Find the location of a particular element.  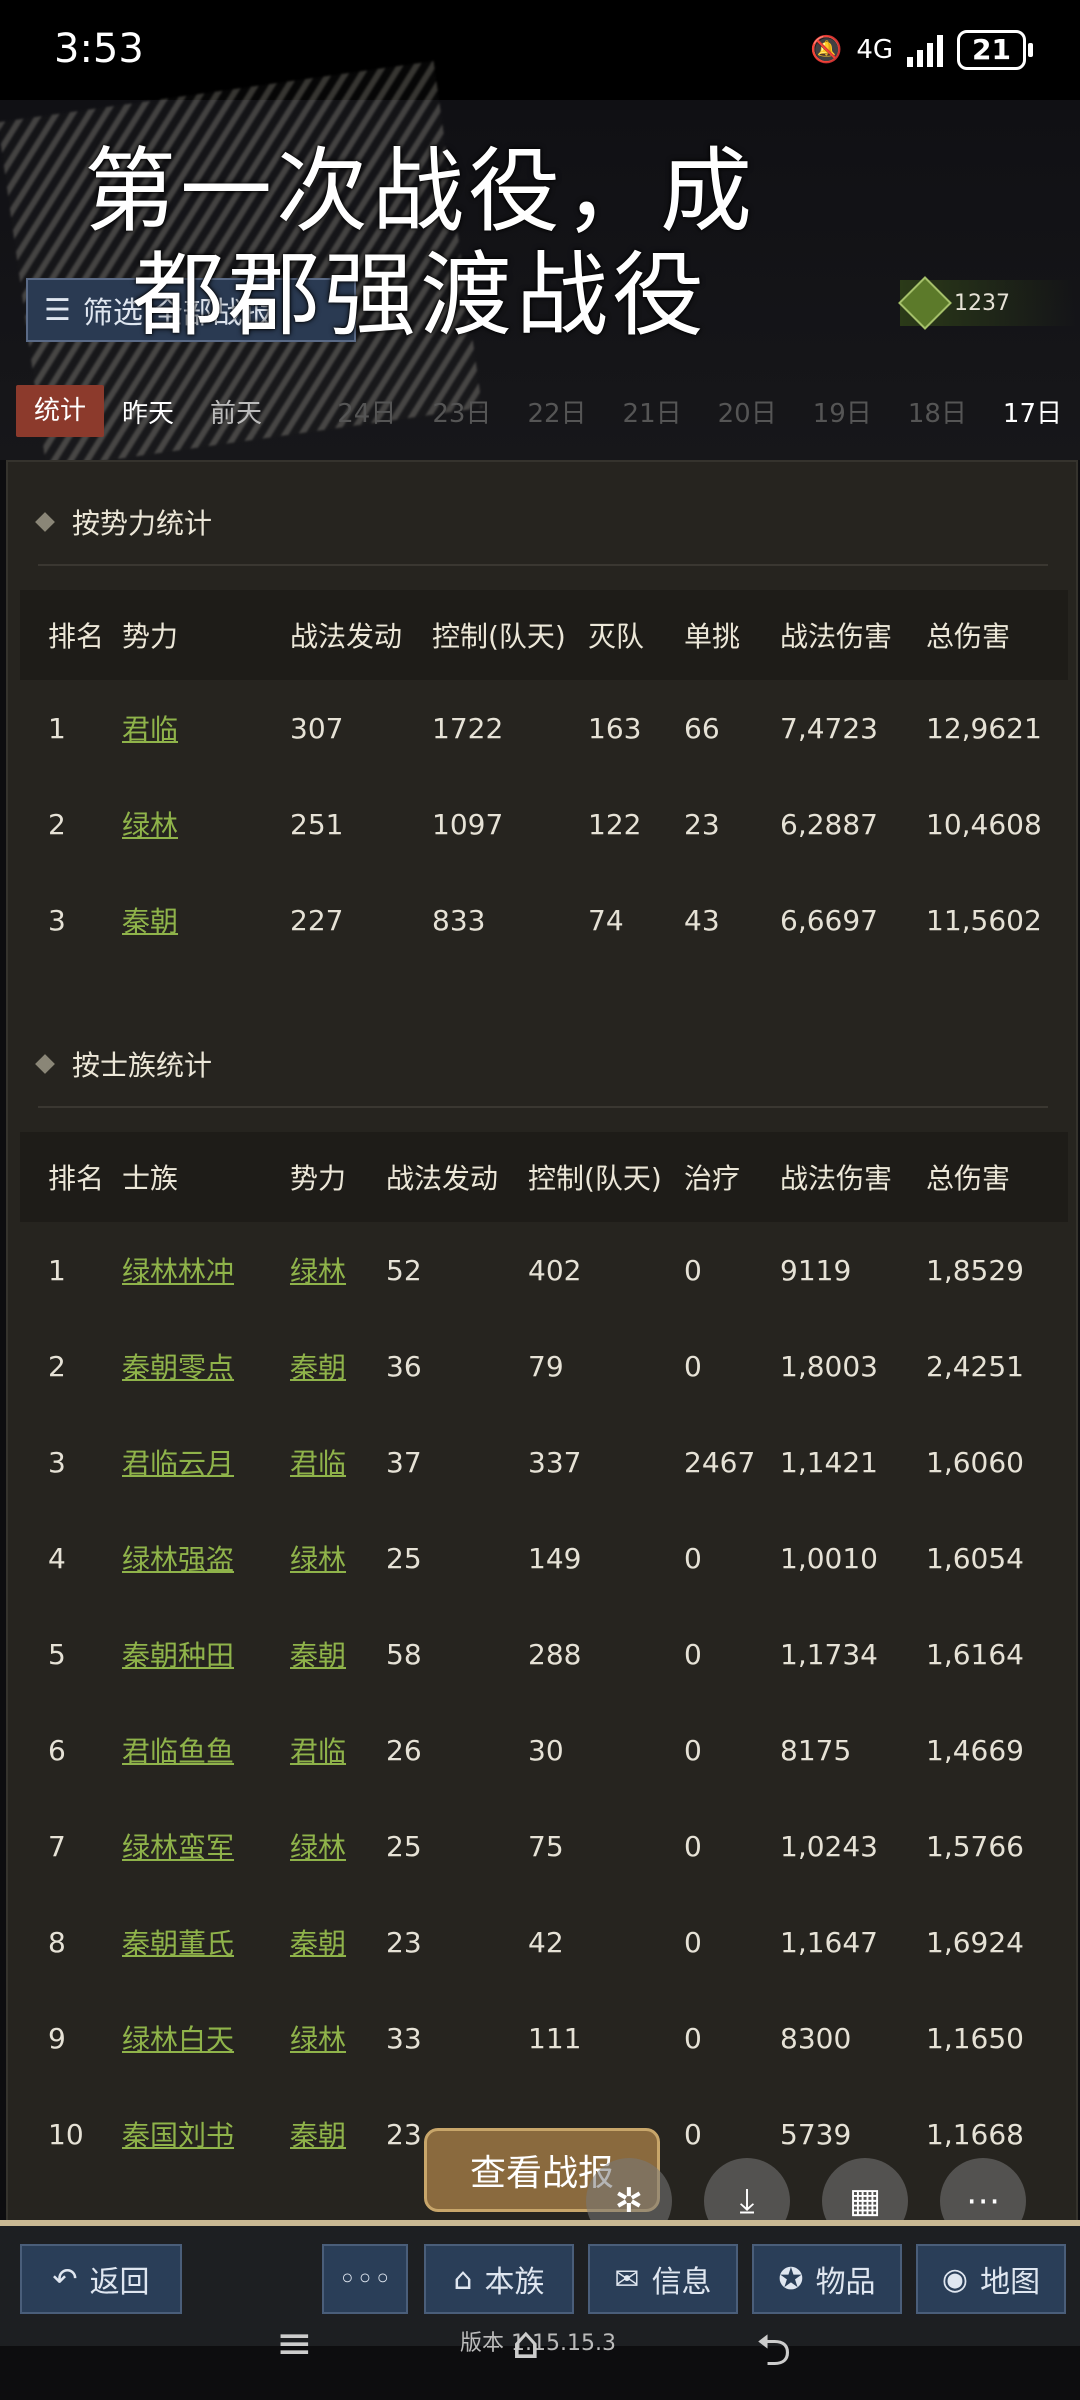

tab-stats: 统计 is located at coordinates (60, 411).